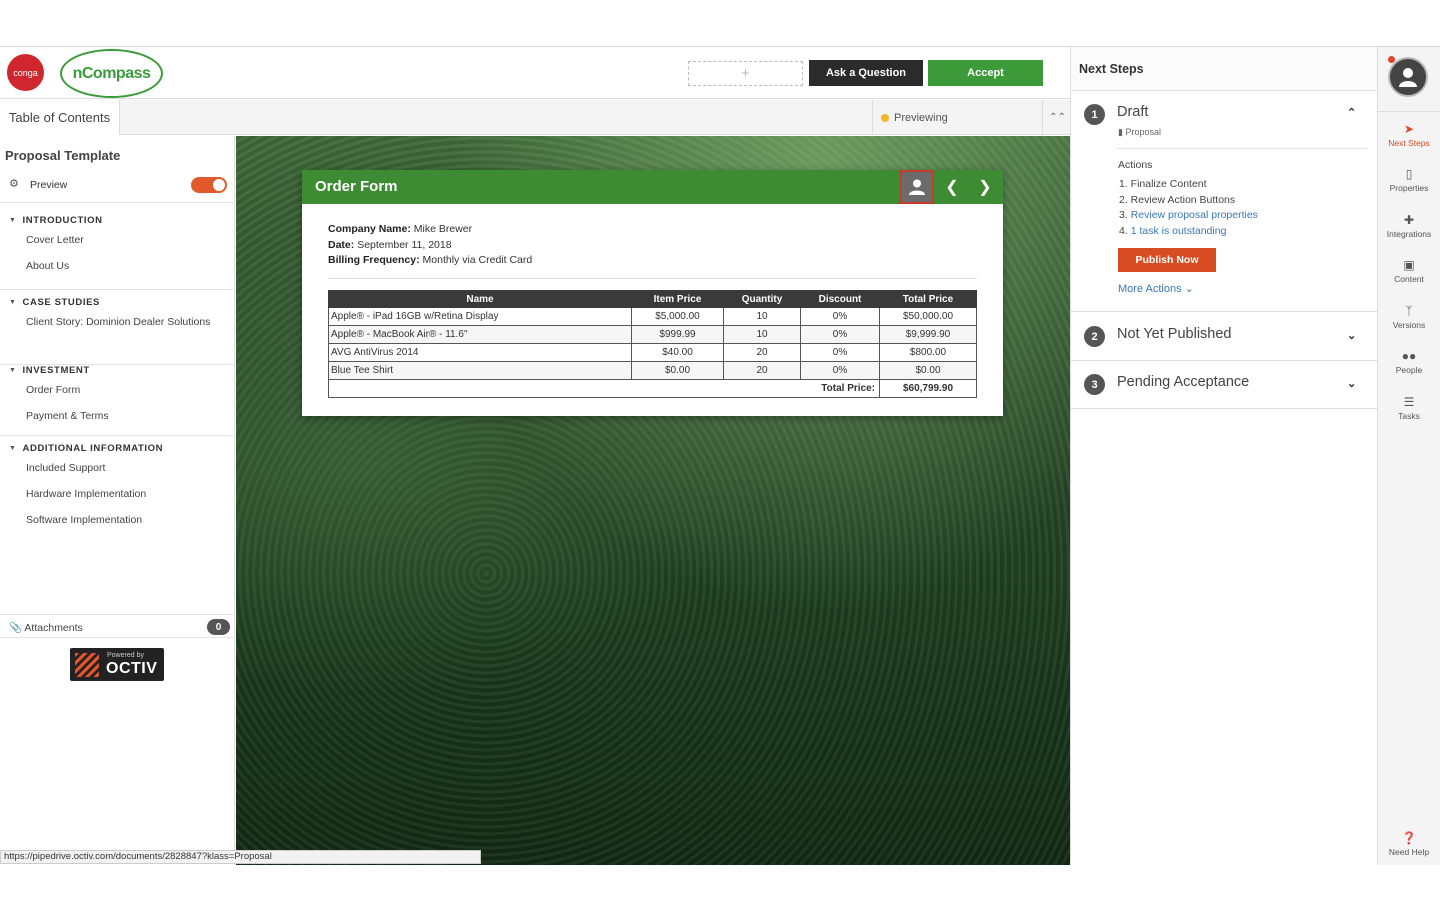 The height and width of the screenshot is (900, 1440). Describe the element at coordinates (117, 322) in the screenshot. I see `toc-item-client-story: Client Story: Dominion Dealer Solutions` at that location.